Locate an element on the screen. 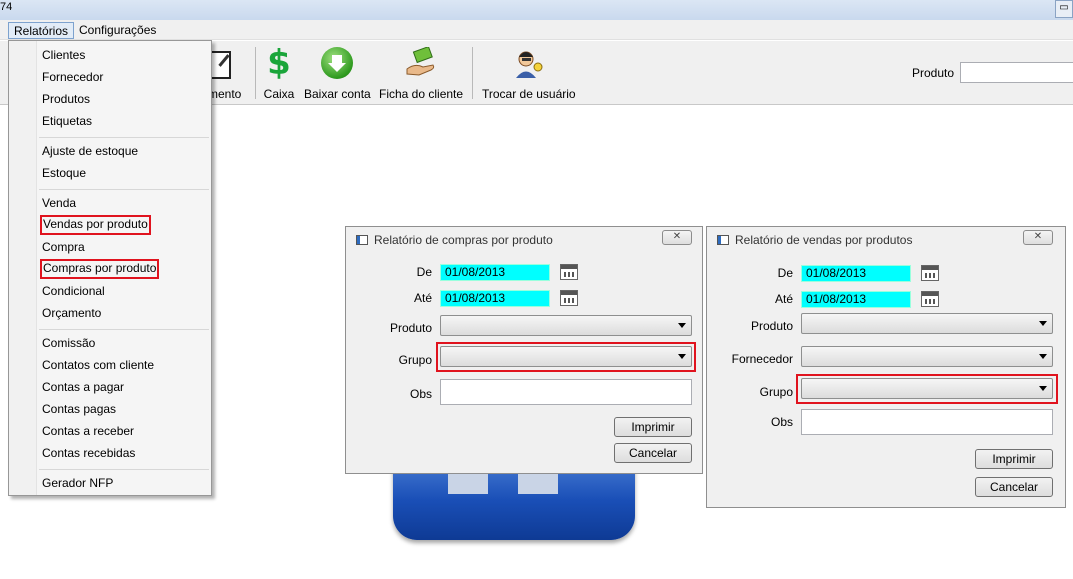 The height and width of the screenshot is (579, 1073). window-title-bar: 74 ▭ is located at coordinates (536, 10).